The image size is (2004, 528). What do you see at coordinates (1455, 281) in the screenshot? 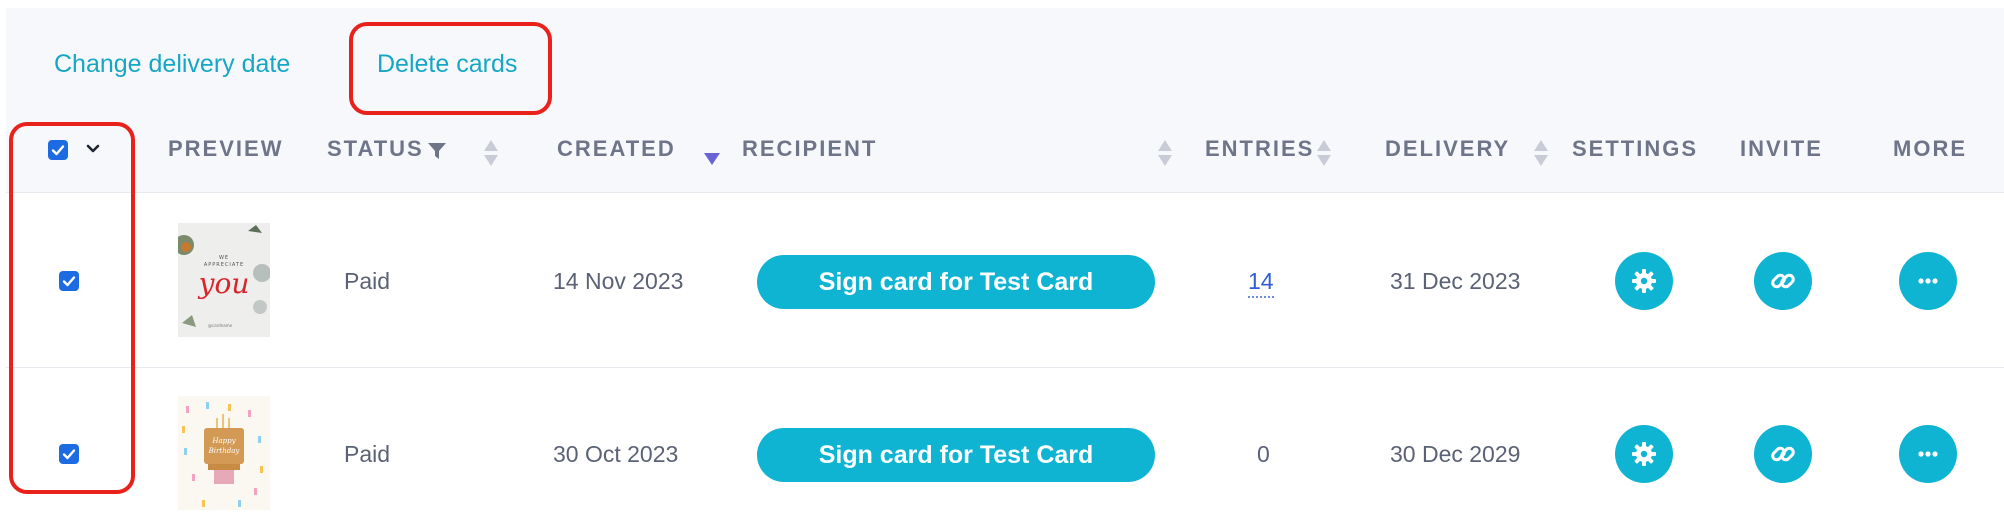
I see `delivery-cell: 31 Dec 2023` at bounding box center [1455, 281].